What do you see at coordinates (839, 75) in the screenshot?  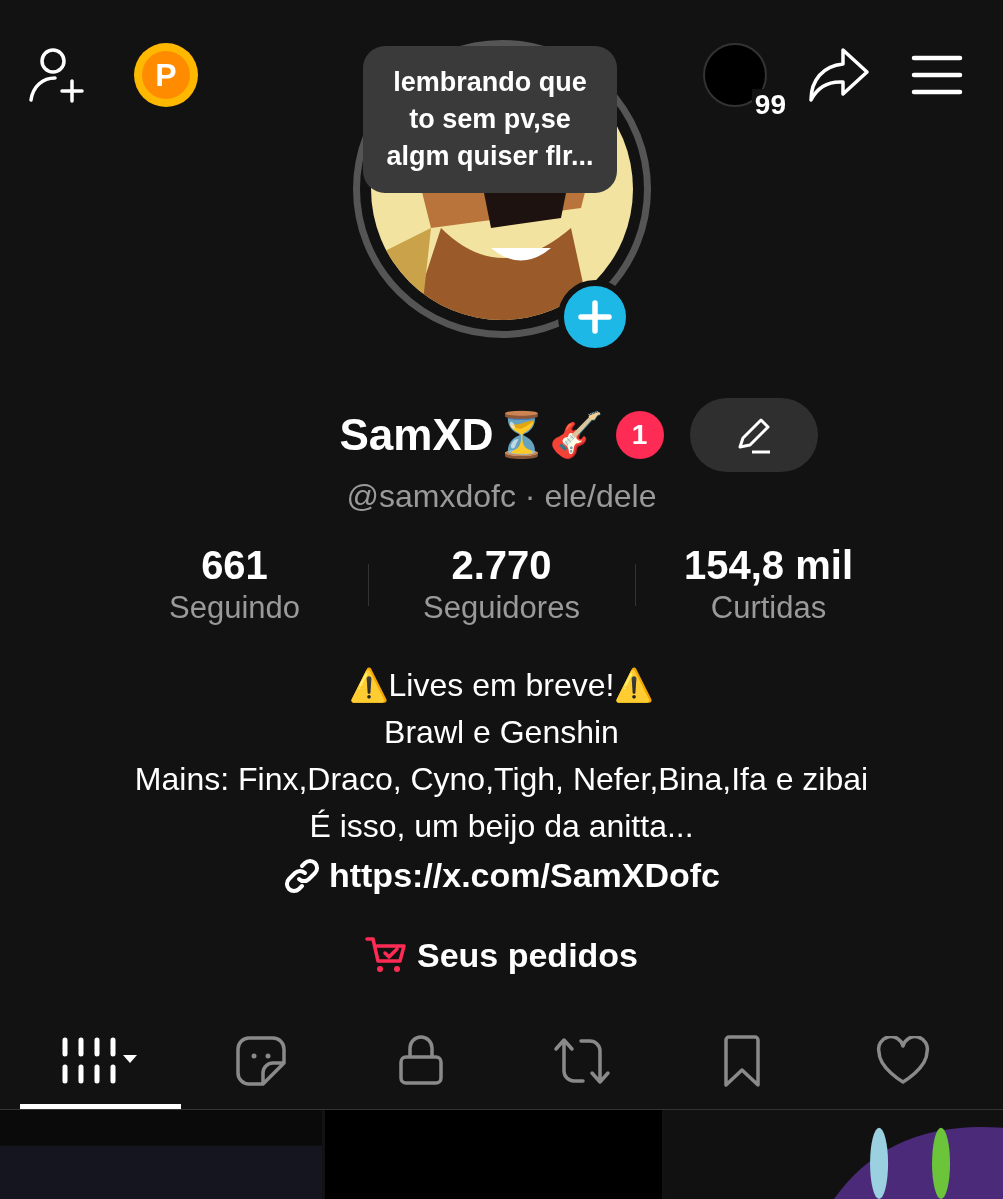 I see `share-icon` at bounding box center [839, 75].